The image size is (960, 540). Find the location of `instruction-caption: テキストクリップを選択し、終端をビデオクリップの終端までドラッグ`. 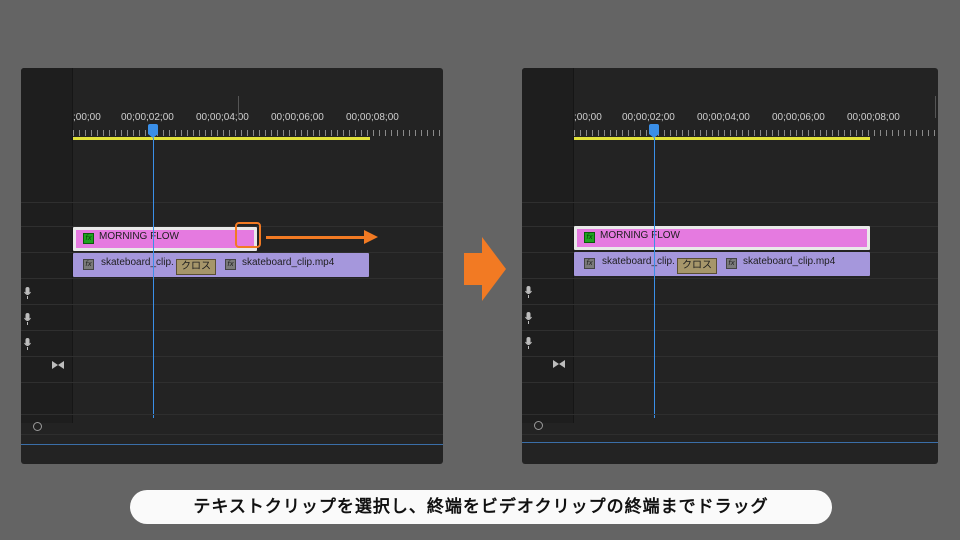

instruction-caption: テキストクリップを選択し、終端をビデオクリップの終端までドラッグ is located at coordinates (481, 507).